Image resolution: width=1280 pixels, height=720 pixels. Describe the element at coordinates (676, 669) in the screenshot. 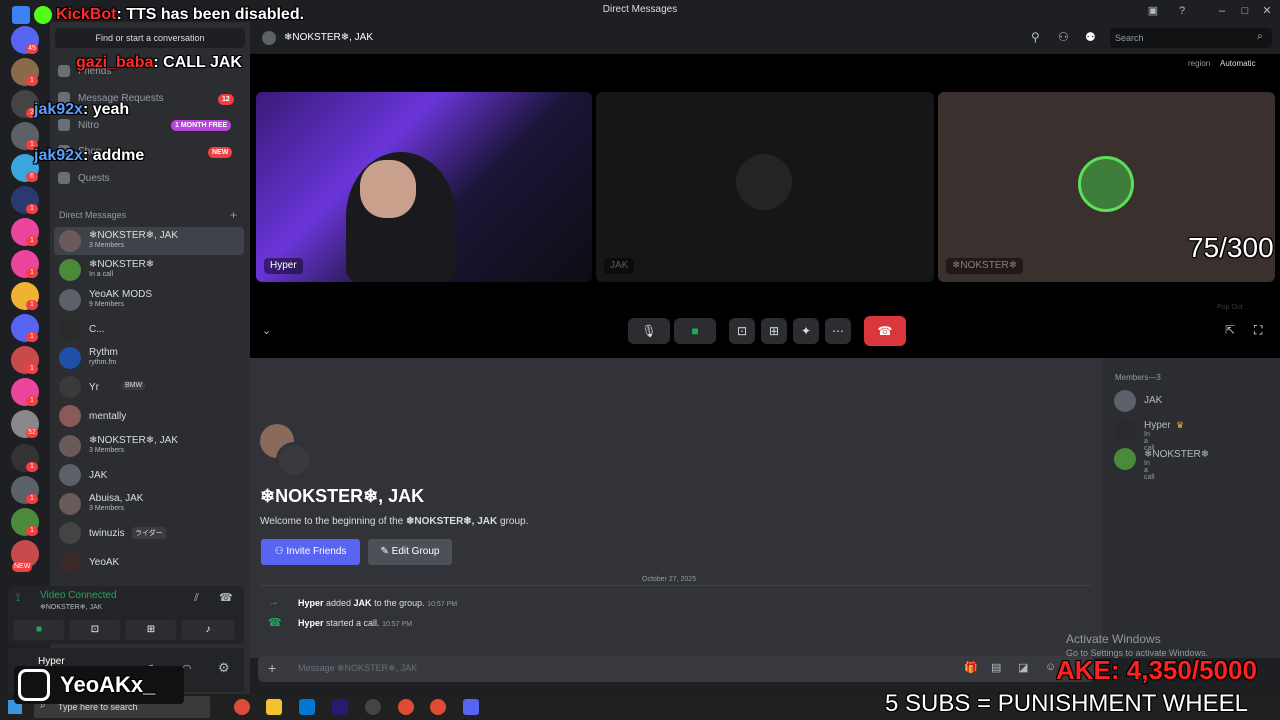

I see `message-composer: + Message ❄NOKSTER❄, JAK 🎁 ▤ ◪ ☺` at that location.